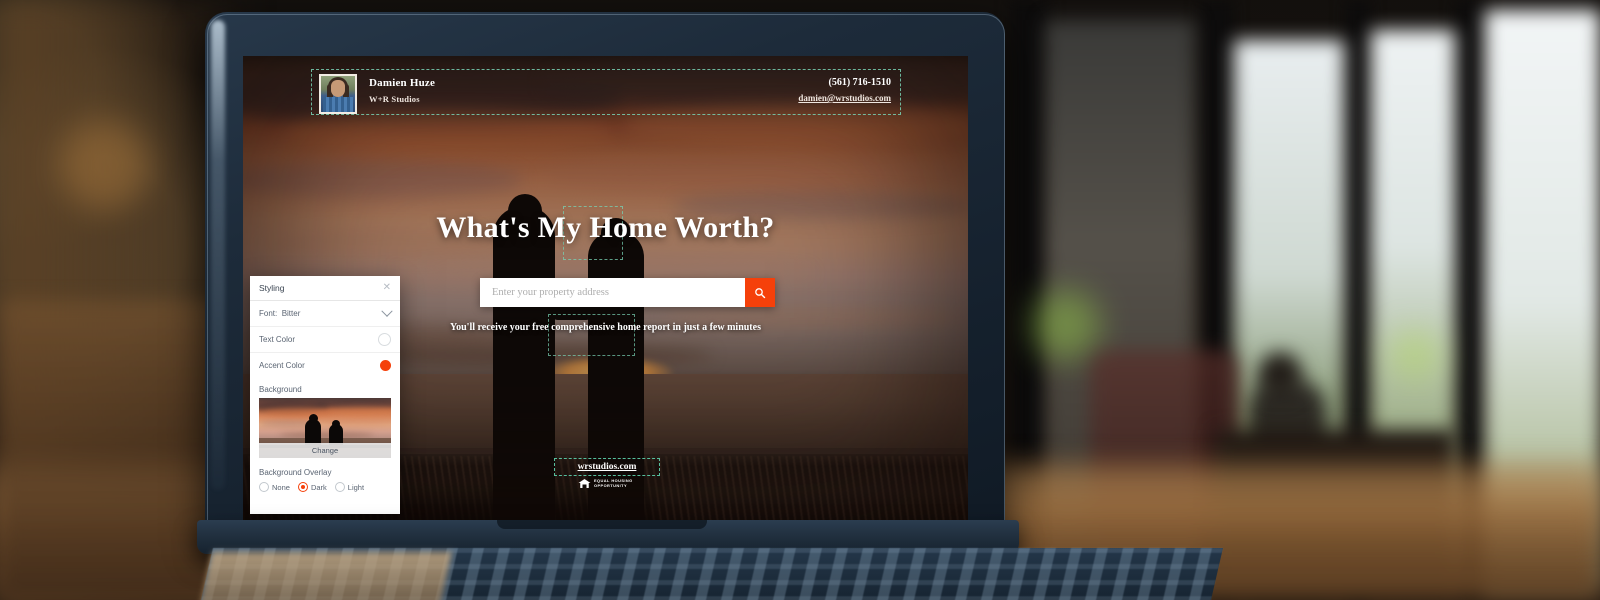 This screenshot has width=1600, height=600. Describe the element at coordinates (325, 340) in the screenshot. I see `text-color-row: Text Color` at that location.